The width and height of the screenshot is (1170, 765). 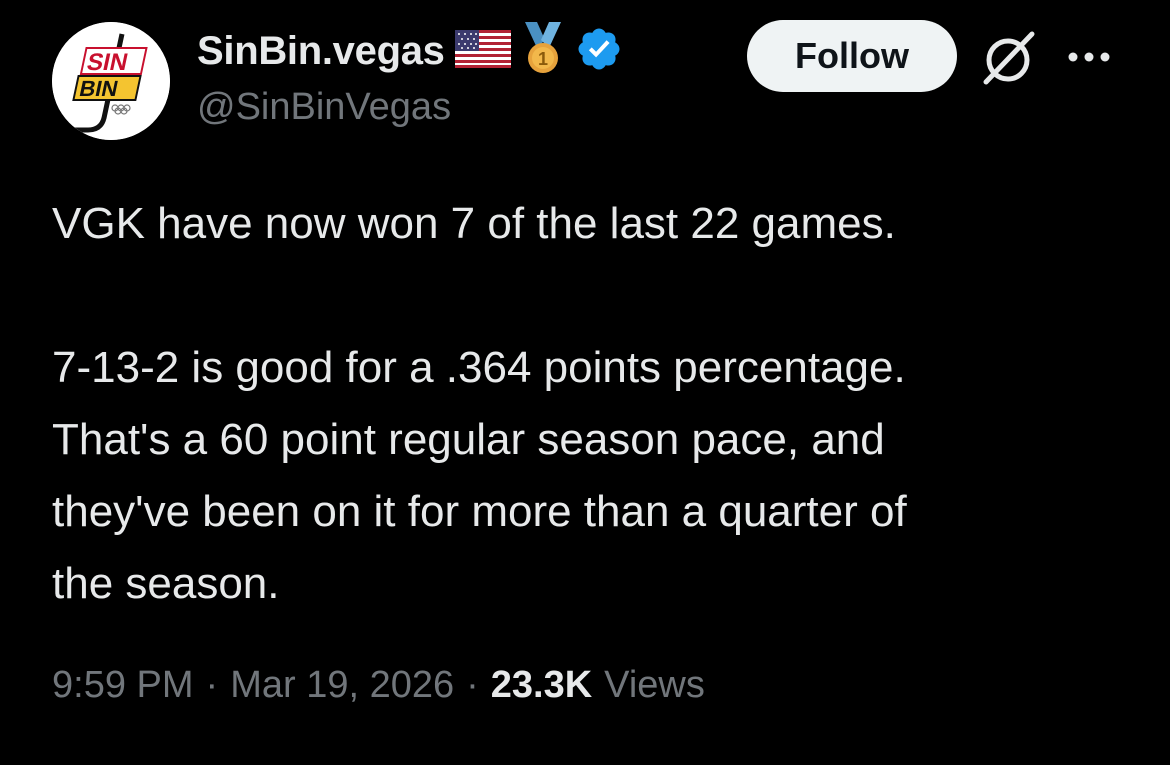 What do you see at coordinates (108, 62) in the screenshot?
I see `logo-text-top: SIN` at bounding box center [108, 62].